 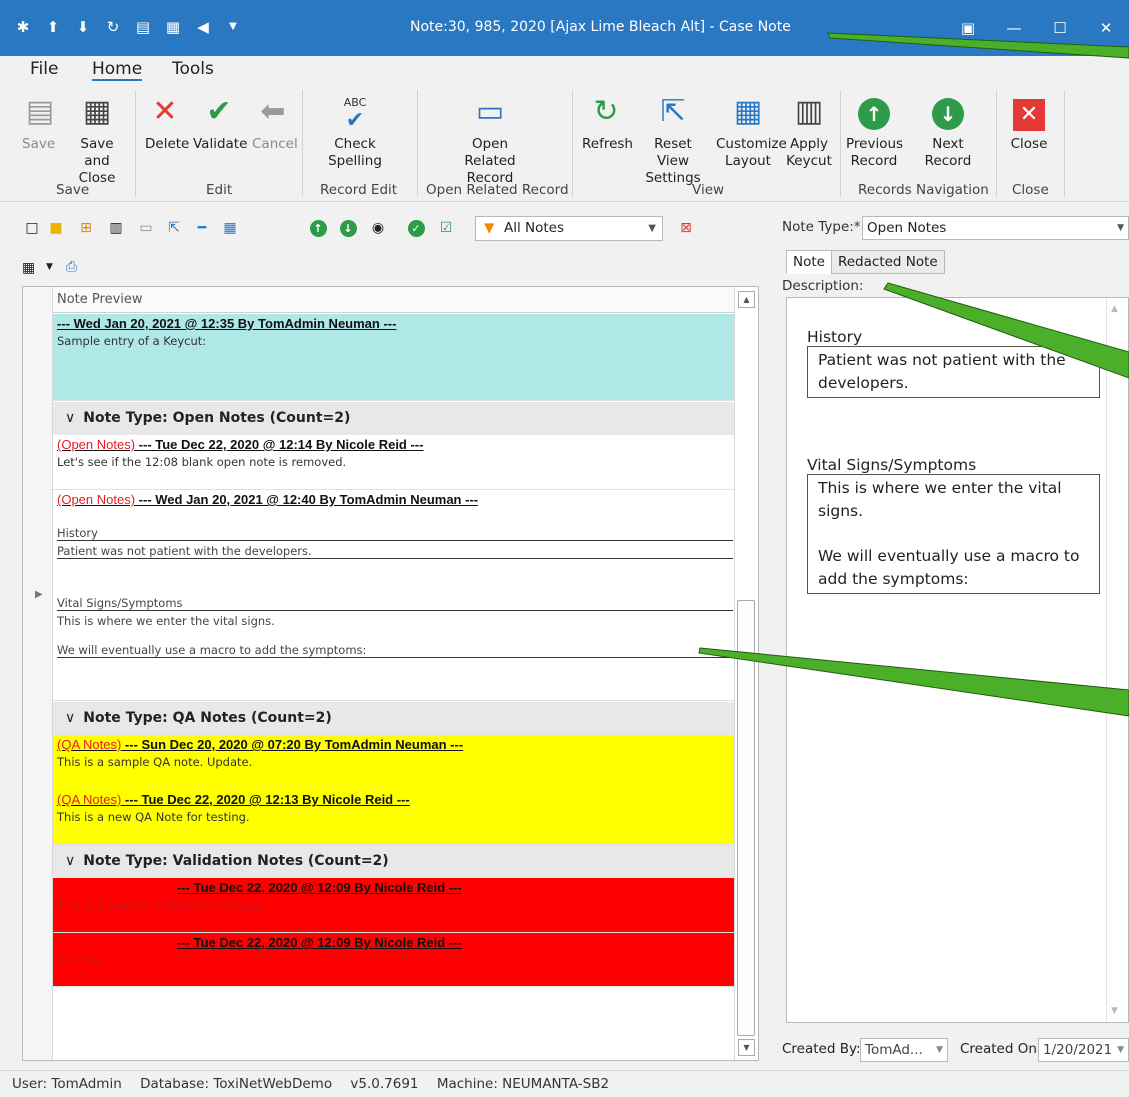 What do you see at coordinates (746, 818) in the screenshot?
I see `scrollbar-thumb` at bounding box center [746, 818].